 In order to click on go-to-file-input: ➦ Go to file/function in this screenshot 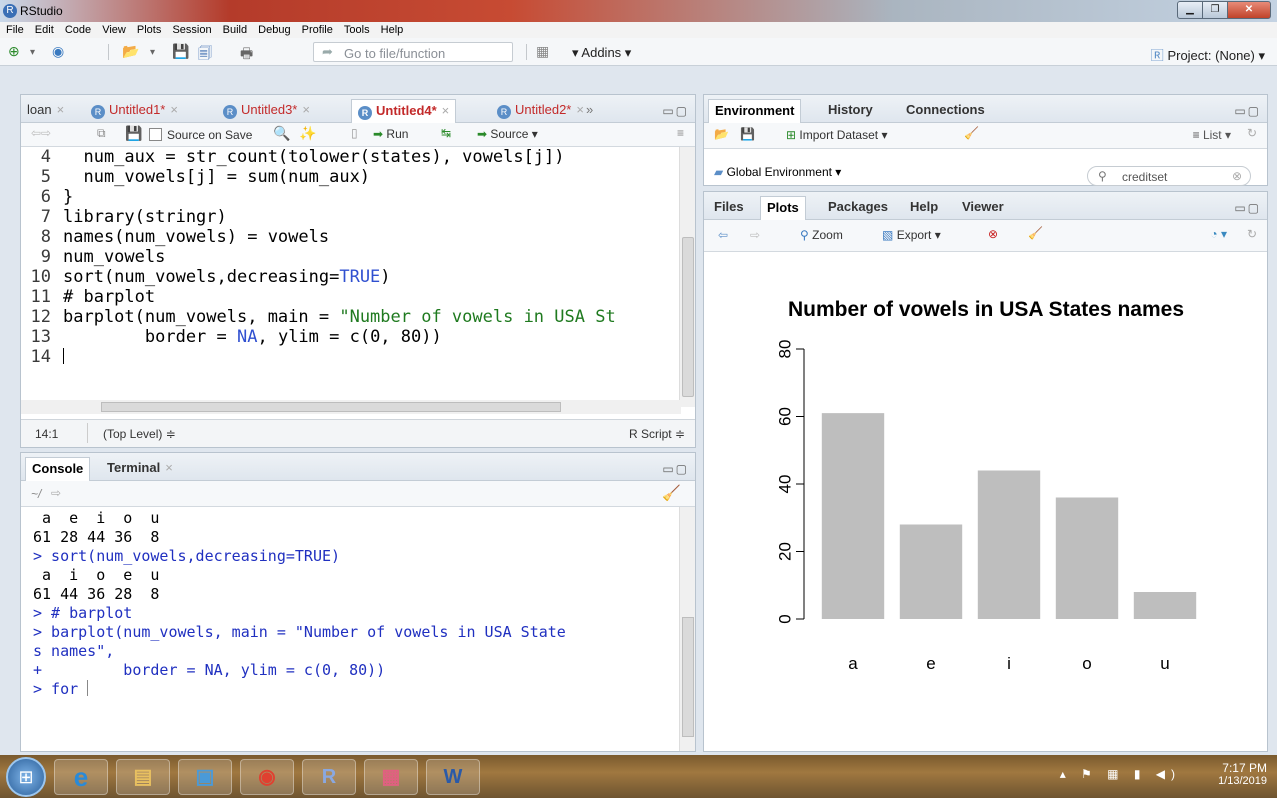, I will do `click(413, 52)`.